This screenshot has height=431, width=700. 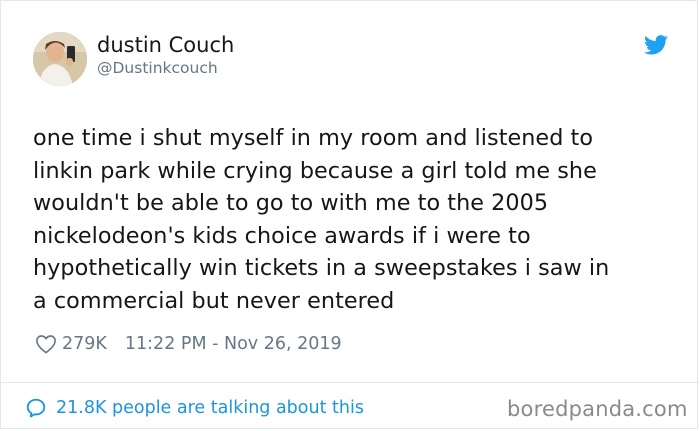 What do you see at coordinates (597, 409) in the screenshot?
I see `boredpanda-watermark: boredpanda.com` at bounding box center [597, 409].